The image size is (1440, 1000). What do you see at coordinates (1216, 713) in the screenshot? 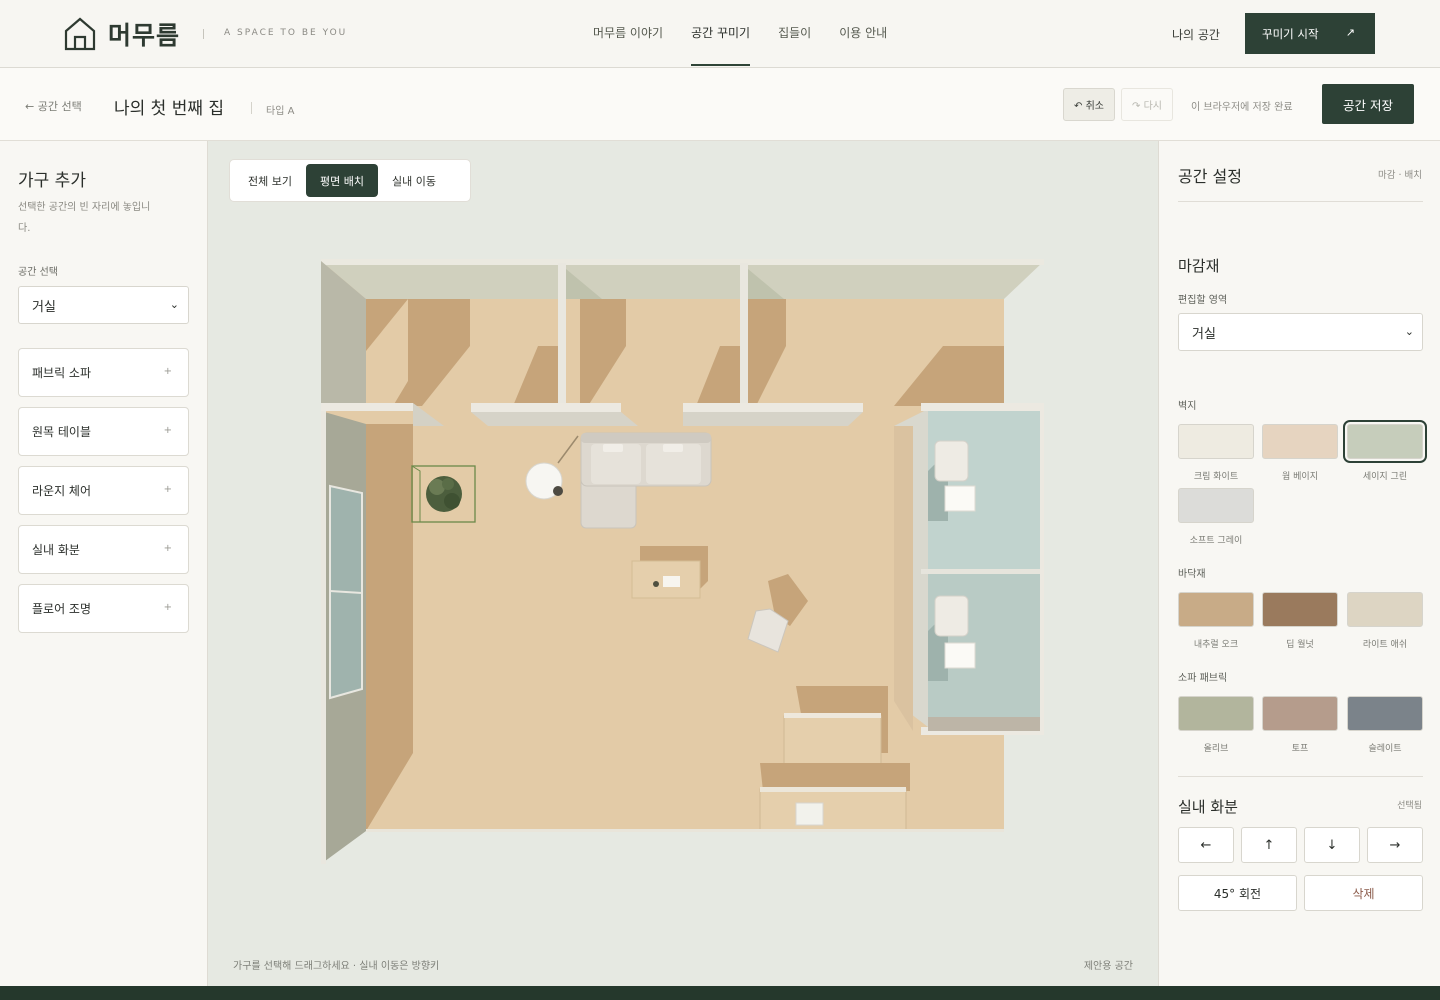
I see `sofa-swatch-olive` at bounding box center [1216, 713].